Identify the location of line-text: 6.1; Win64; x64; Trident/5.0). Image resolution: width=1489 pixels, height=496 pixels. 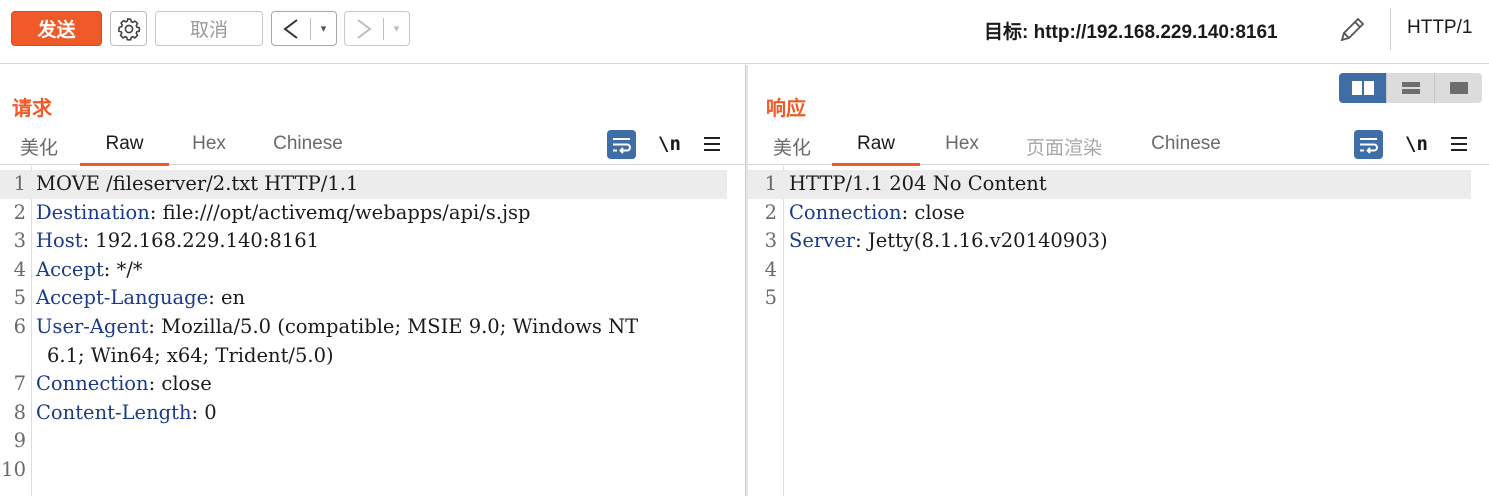
(190, 355).